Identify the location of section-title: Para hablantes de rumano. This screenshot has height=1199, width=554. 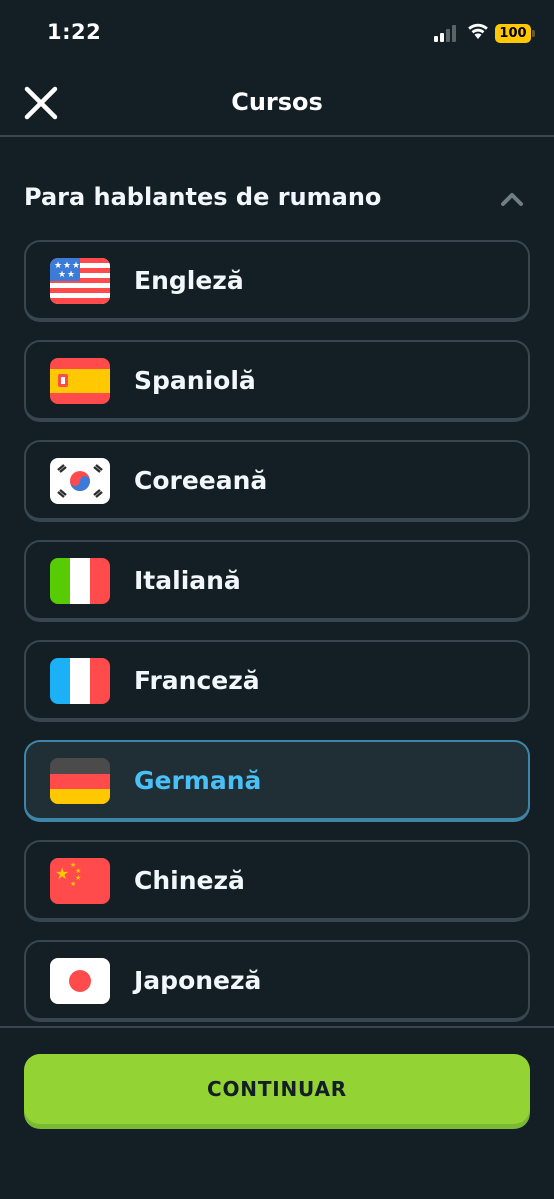
(203, 197).